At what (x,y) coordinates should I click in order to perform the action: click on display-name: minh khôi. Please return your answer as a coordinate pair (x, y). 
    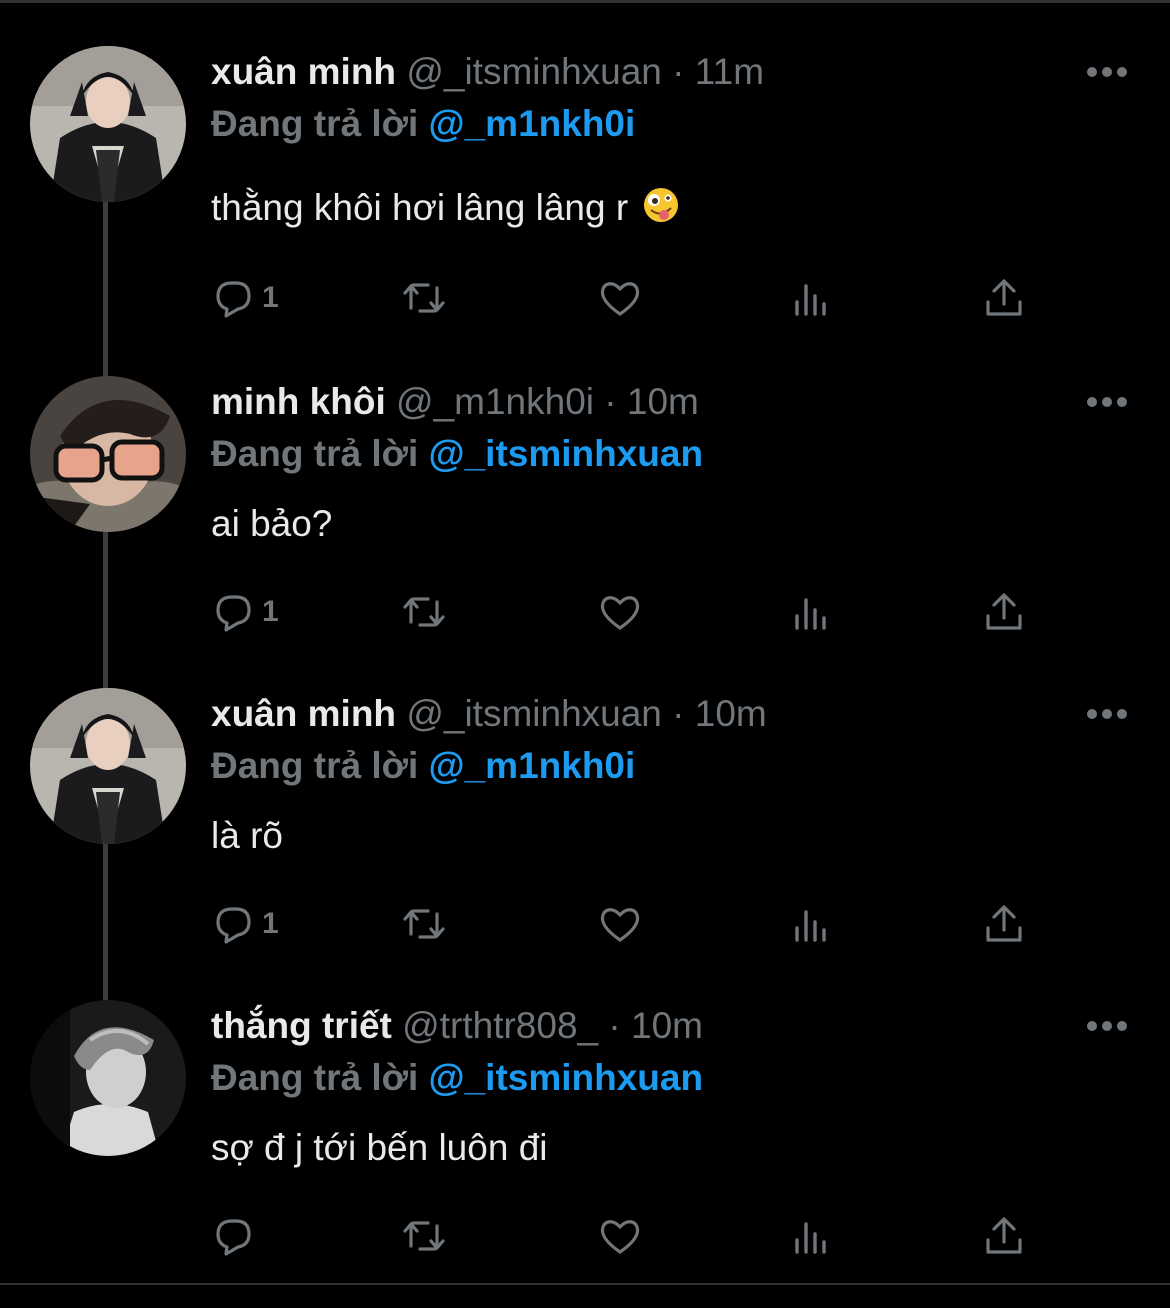
    Looking at the image, I should click on (298, 401).